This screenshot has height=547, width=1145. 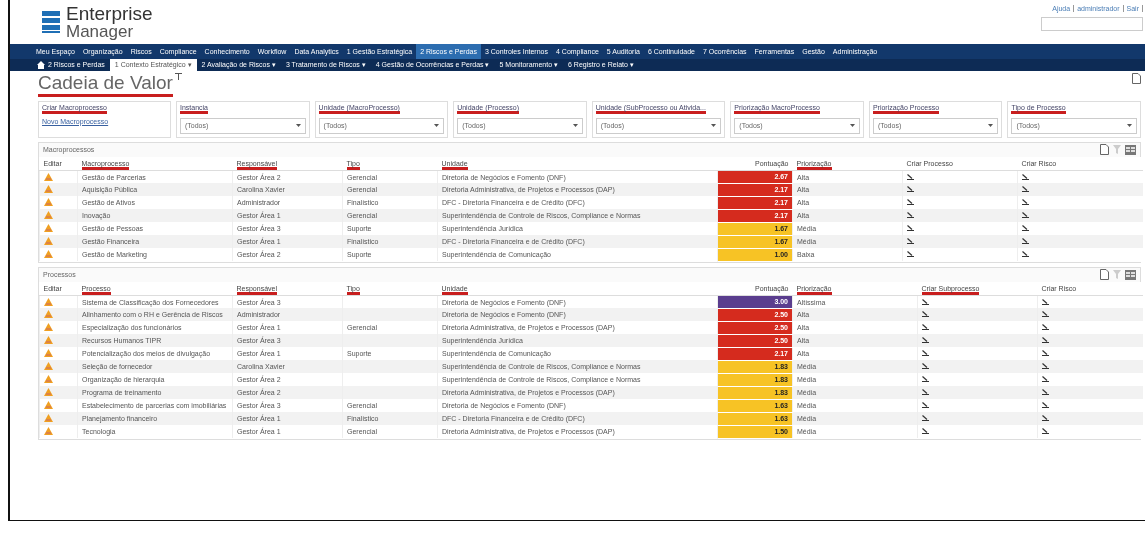 What do you see at coordinates (100, 31) in the screenshot?
I see `logo-subtitle: Manager` at bounding box center [100, 31].